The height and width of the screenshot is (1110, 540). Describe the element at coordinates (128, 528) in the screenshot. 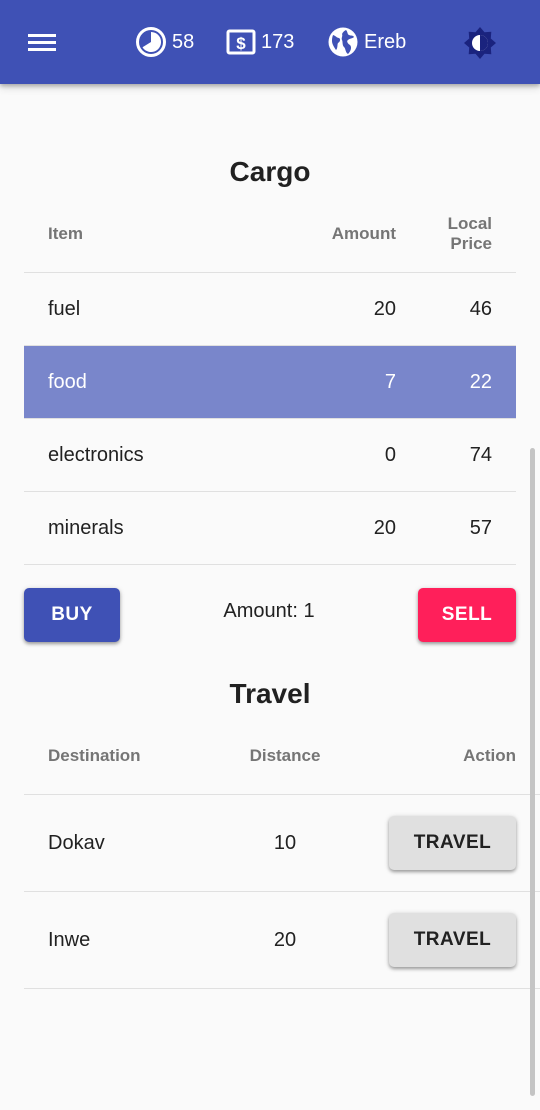

I see `cargo-item-name: minerals` at that location.